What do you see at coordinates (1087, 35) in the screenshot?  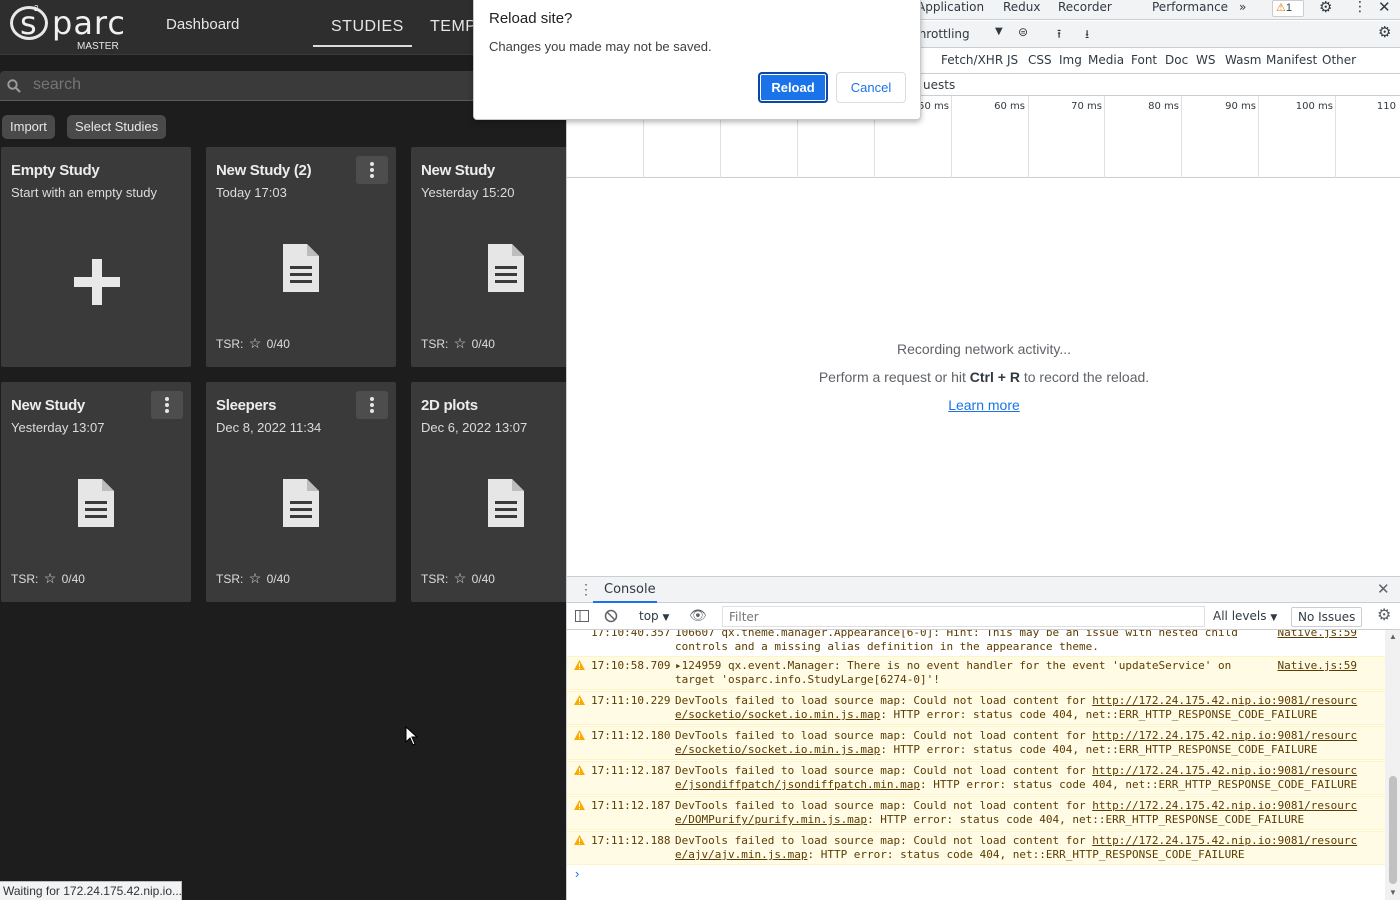 I see `download-icon: ⭳` at bounding box center [1087, 35].